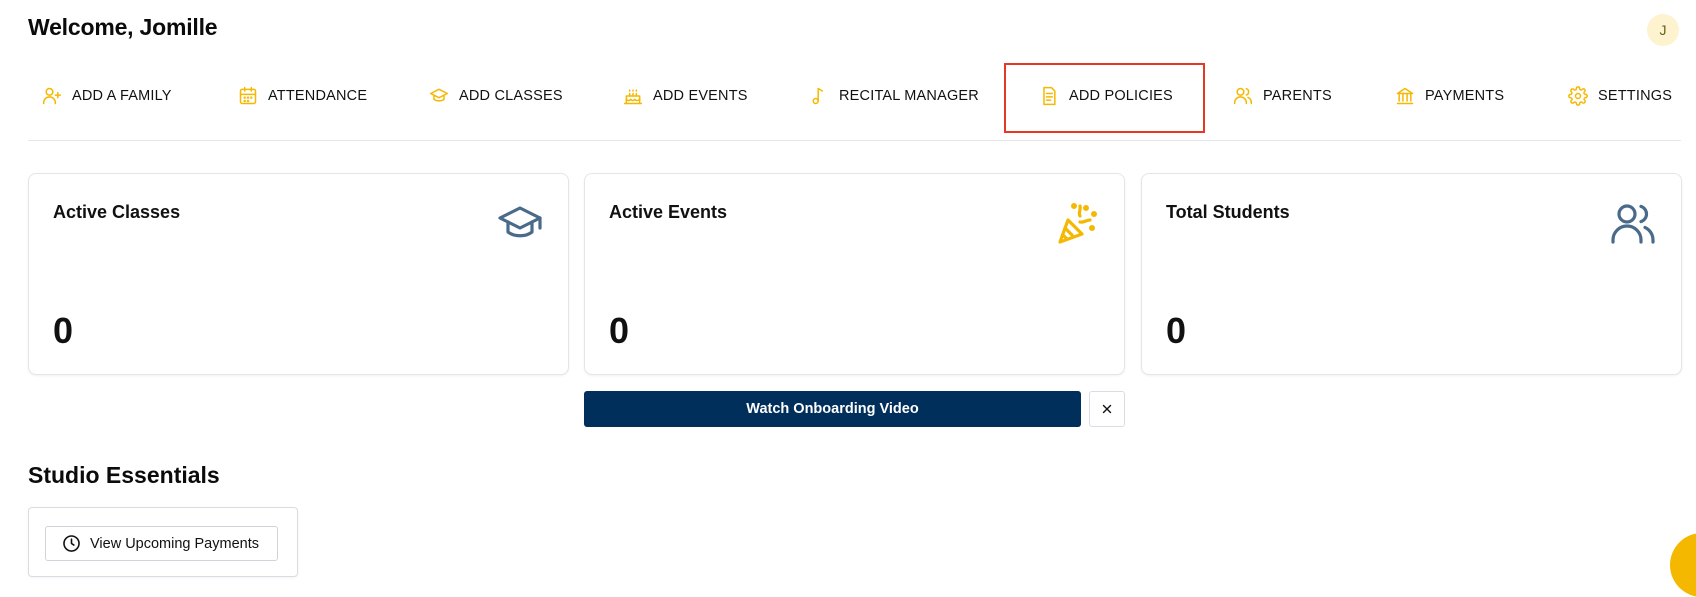 The image size is (1696, 597). I want to click on nav-add-a-family: ADD A FAMILY, so click(107, 96).